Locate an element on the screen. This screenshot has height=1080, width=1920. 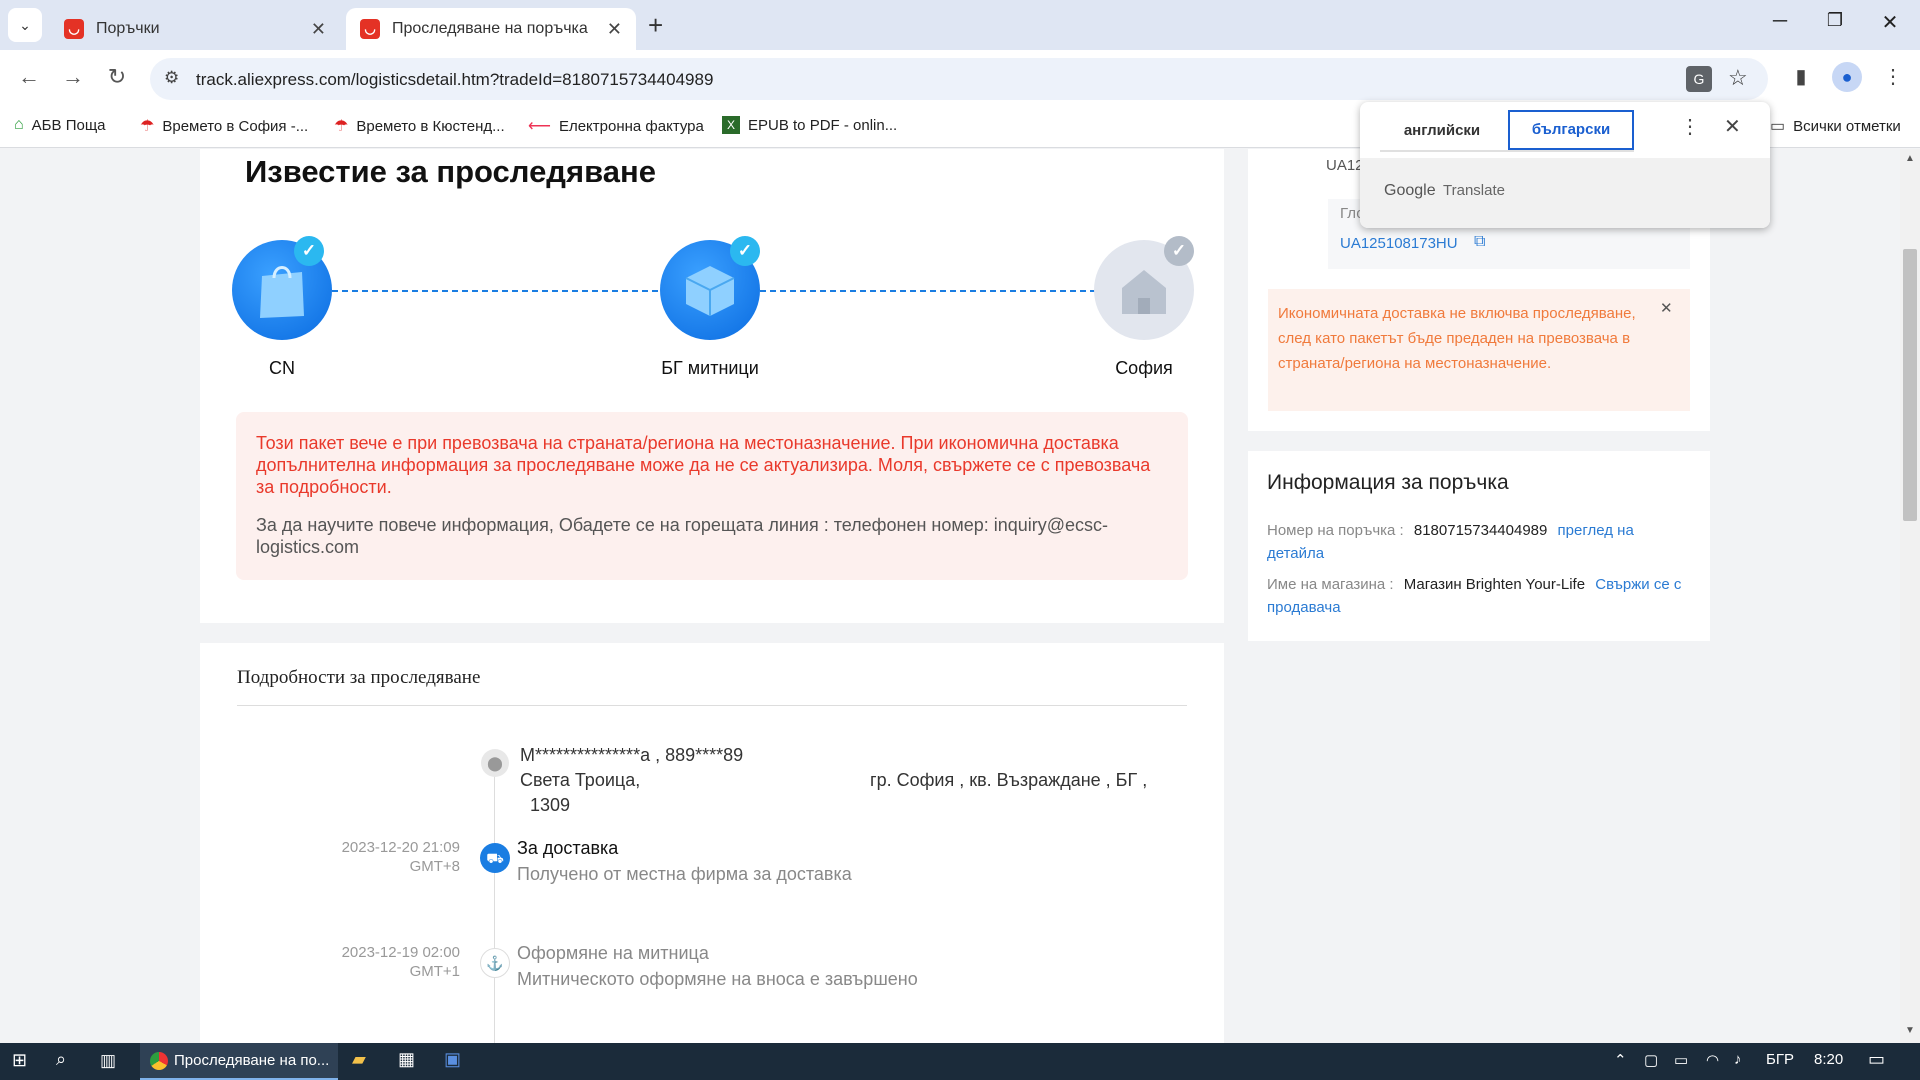
calculator-icon: ▦ is located at coordinates (406, 1059).